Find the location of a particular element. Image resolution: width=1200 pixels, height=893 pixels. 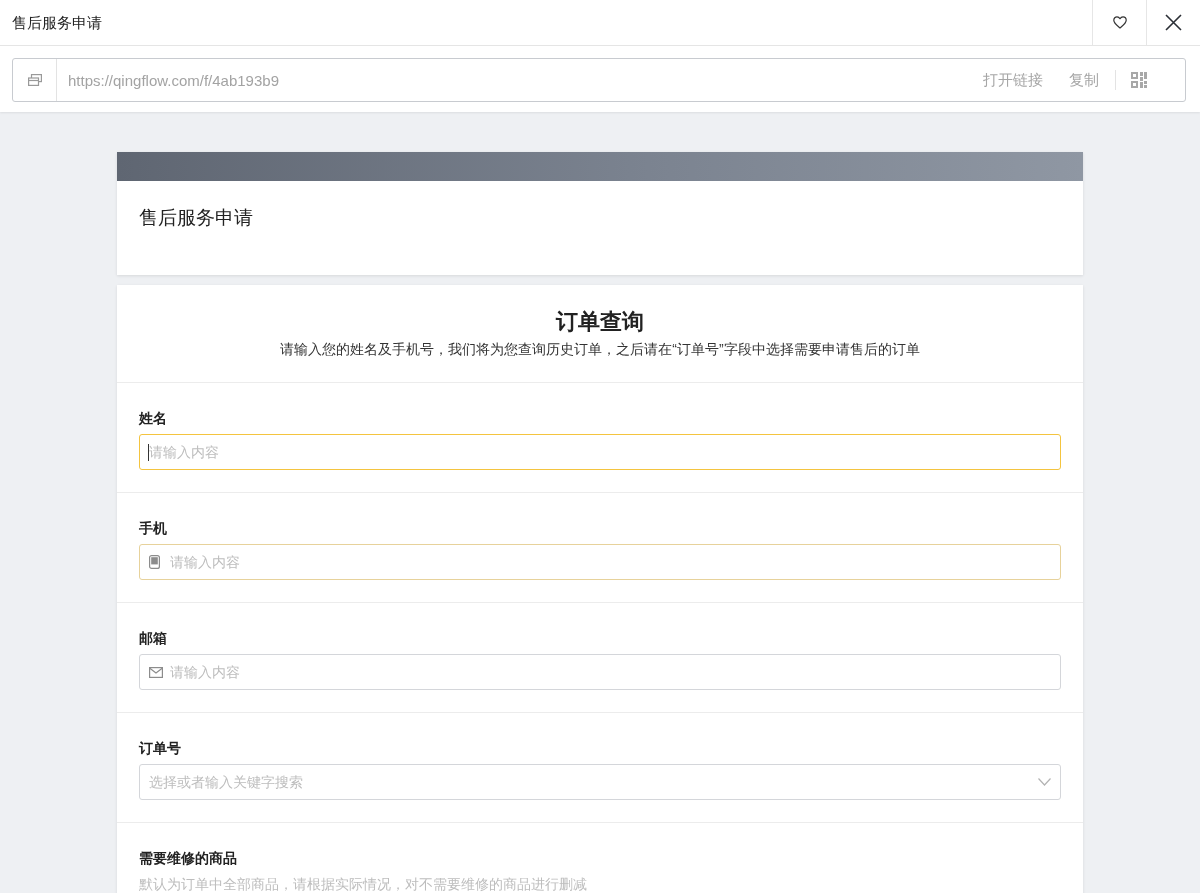

field-label: 手机 is located at coordinates (153, 528).